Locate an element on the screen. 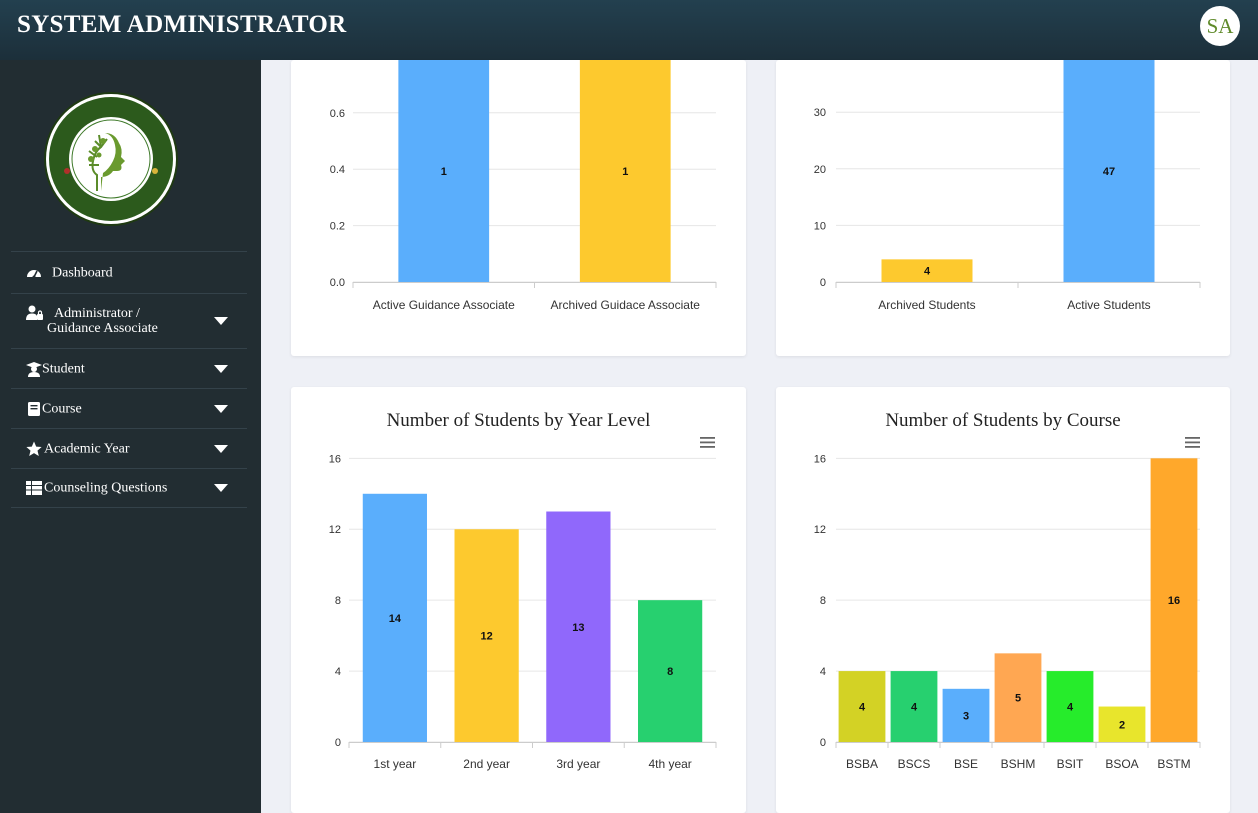 The image size is (1258, 813). sidebar-item-administrator: Administrator / Guidance Associate is located at coordinates (129, 320).